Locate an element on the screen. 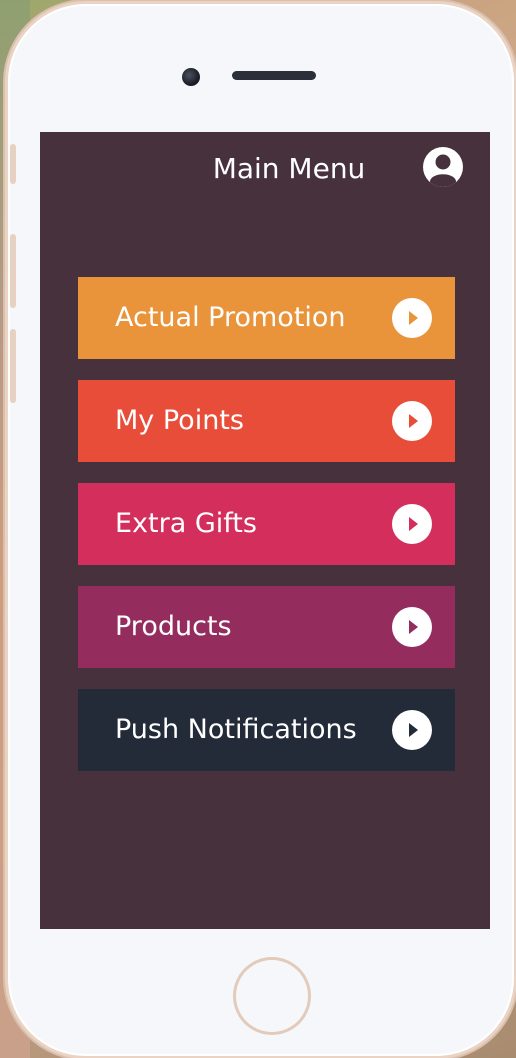 The image size is (516, 1058). menu-item-my-points: My Points is located at coordinates (266, 421).